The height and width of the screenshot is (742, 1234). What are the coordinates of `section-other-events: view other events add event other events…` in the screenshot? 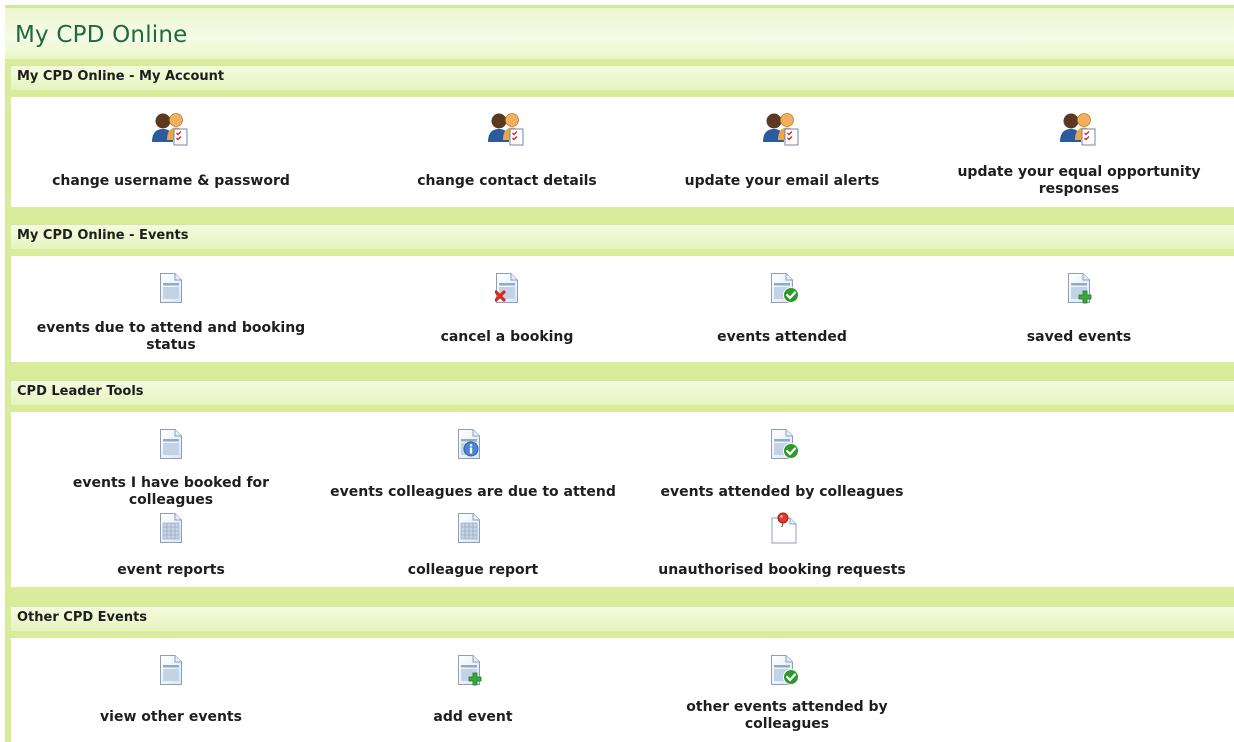 It's located at (622, 690).